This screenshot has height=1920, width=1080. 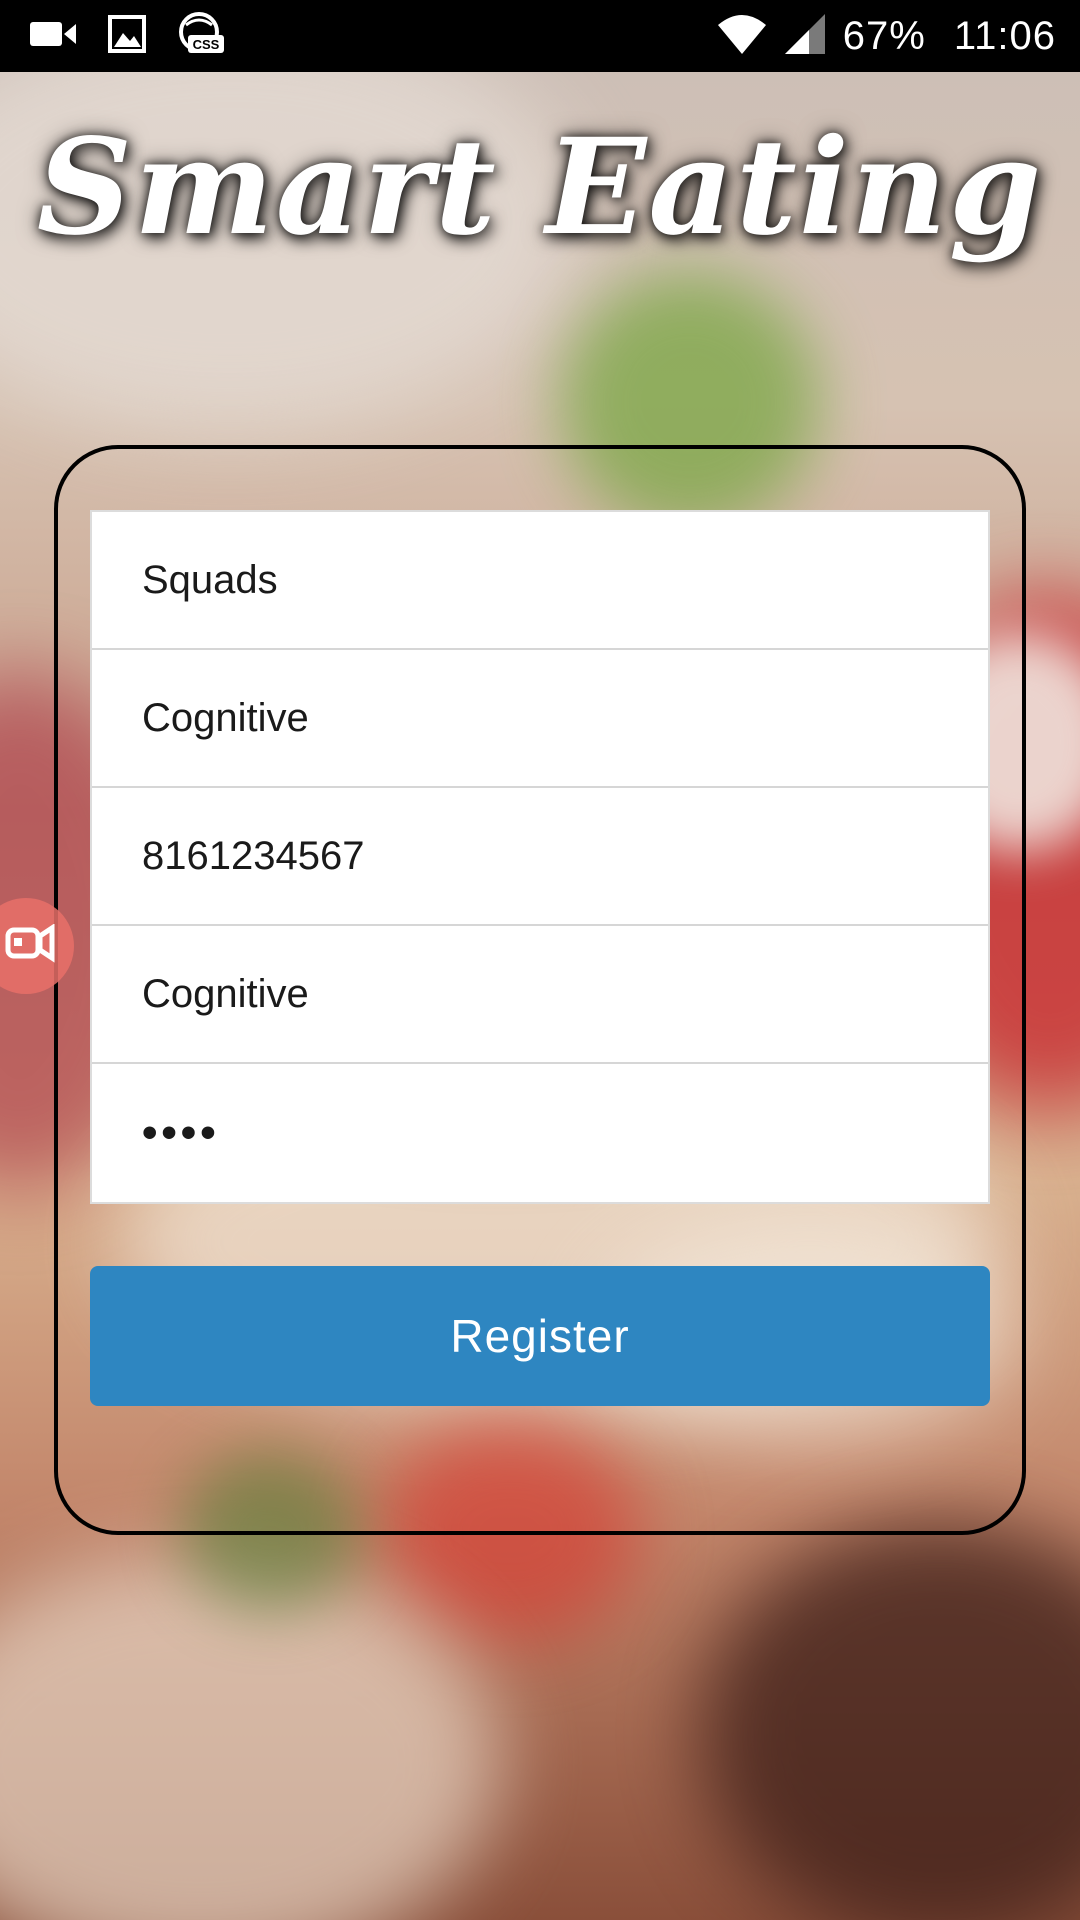 I want to click on clock: 11:06, so click(x=1004, y=35).